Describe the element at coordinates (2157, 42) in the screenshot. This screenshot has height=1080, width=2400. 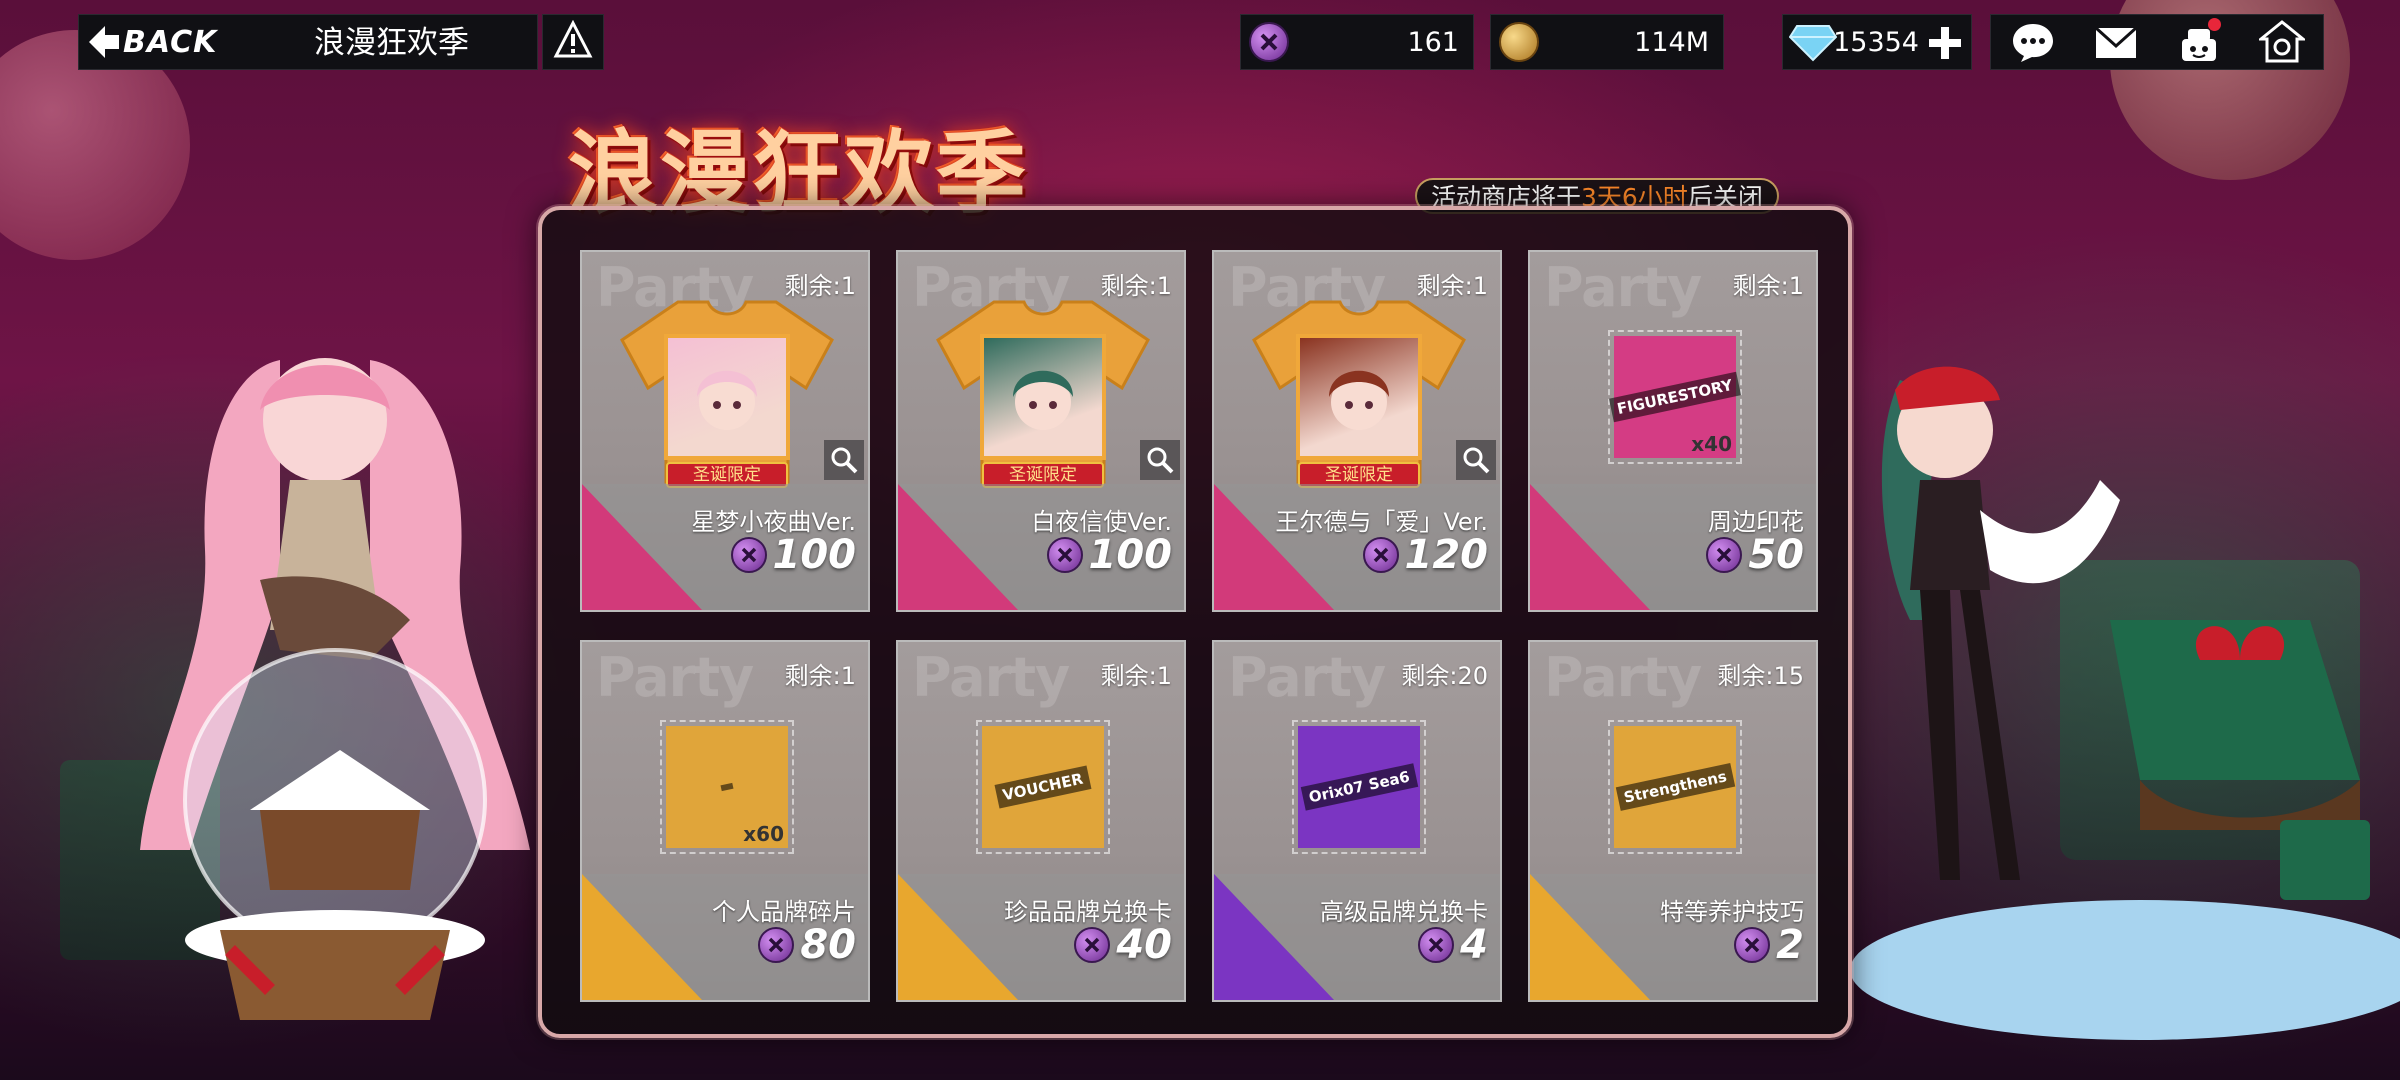
I see `system-menu` at that location.